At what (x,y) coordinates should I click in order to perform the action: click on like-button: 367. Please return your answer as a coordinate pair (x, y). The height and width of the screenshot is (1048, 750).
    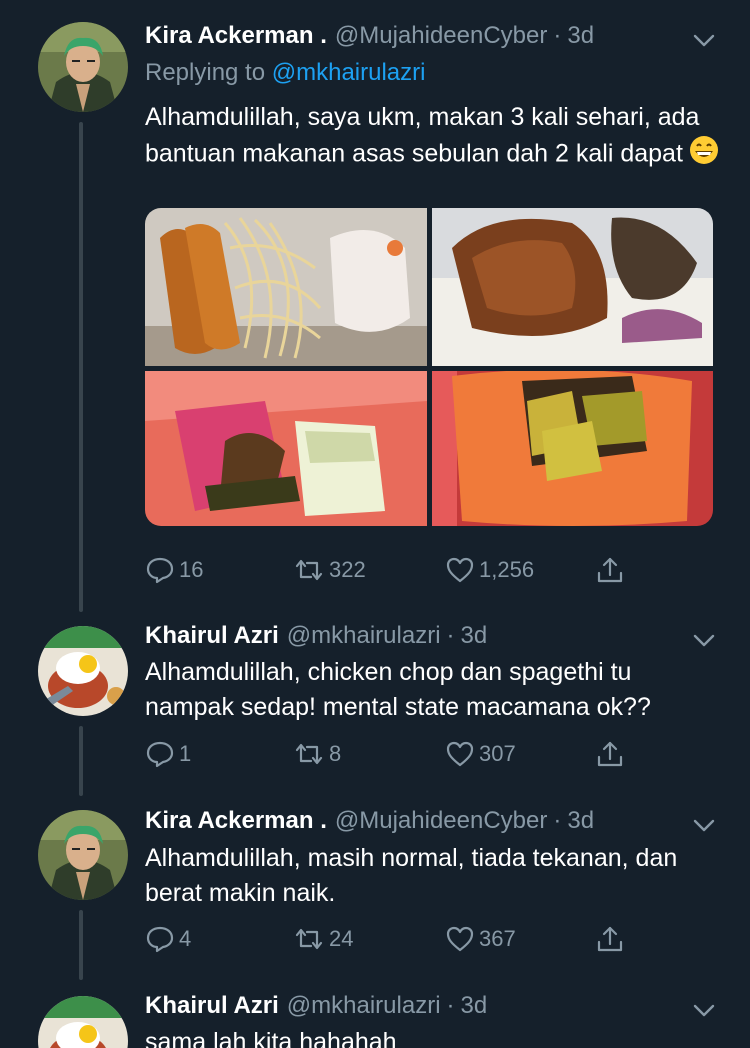
    Looking at the image, I should click on (480, 939).